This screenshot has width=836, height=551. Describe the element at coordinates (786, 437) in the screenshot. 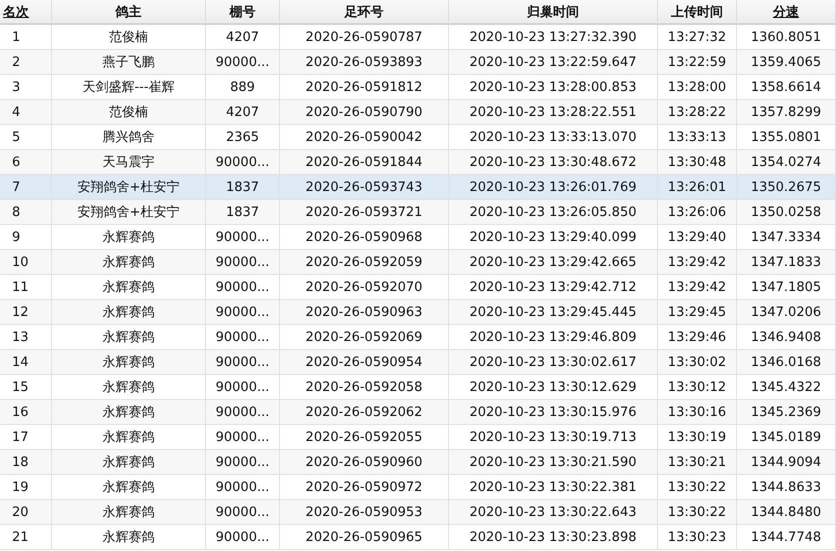

I see `table-cell: 1345.0189` at that location.